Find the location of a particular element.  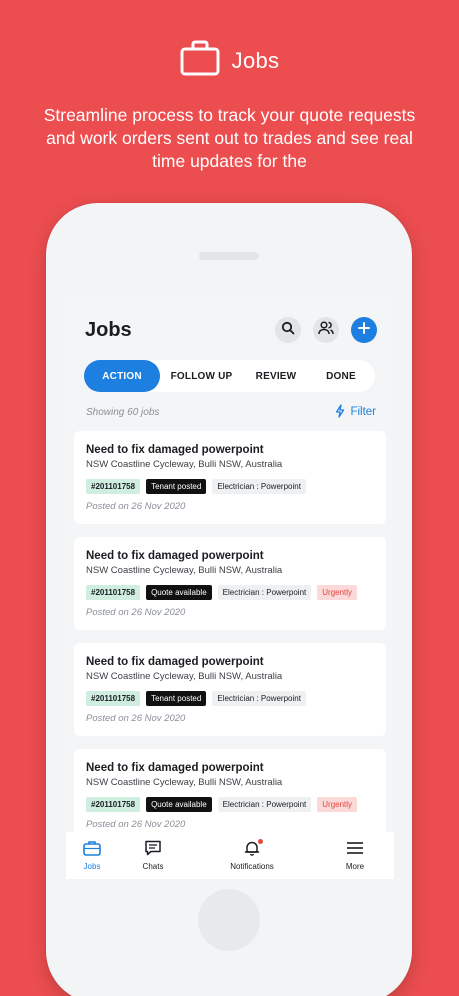

status-tabs: ACTION FOLLOW UP REVIEW DONE is located at coordinates (229, 376).